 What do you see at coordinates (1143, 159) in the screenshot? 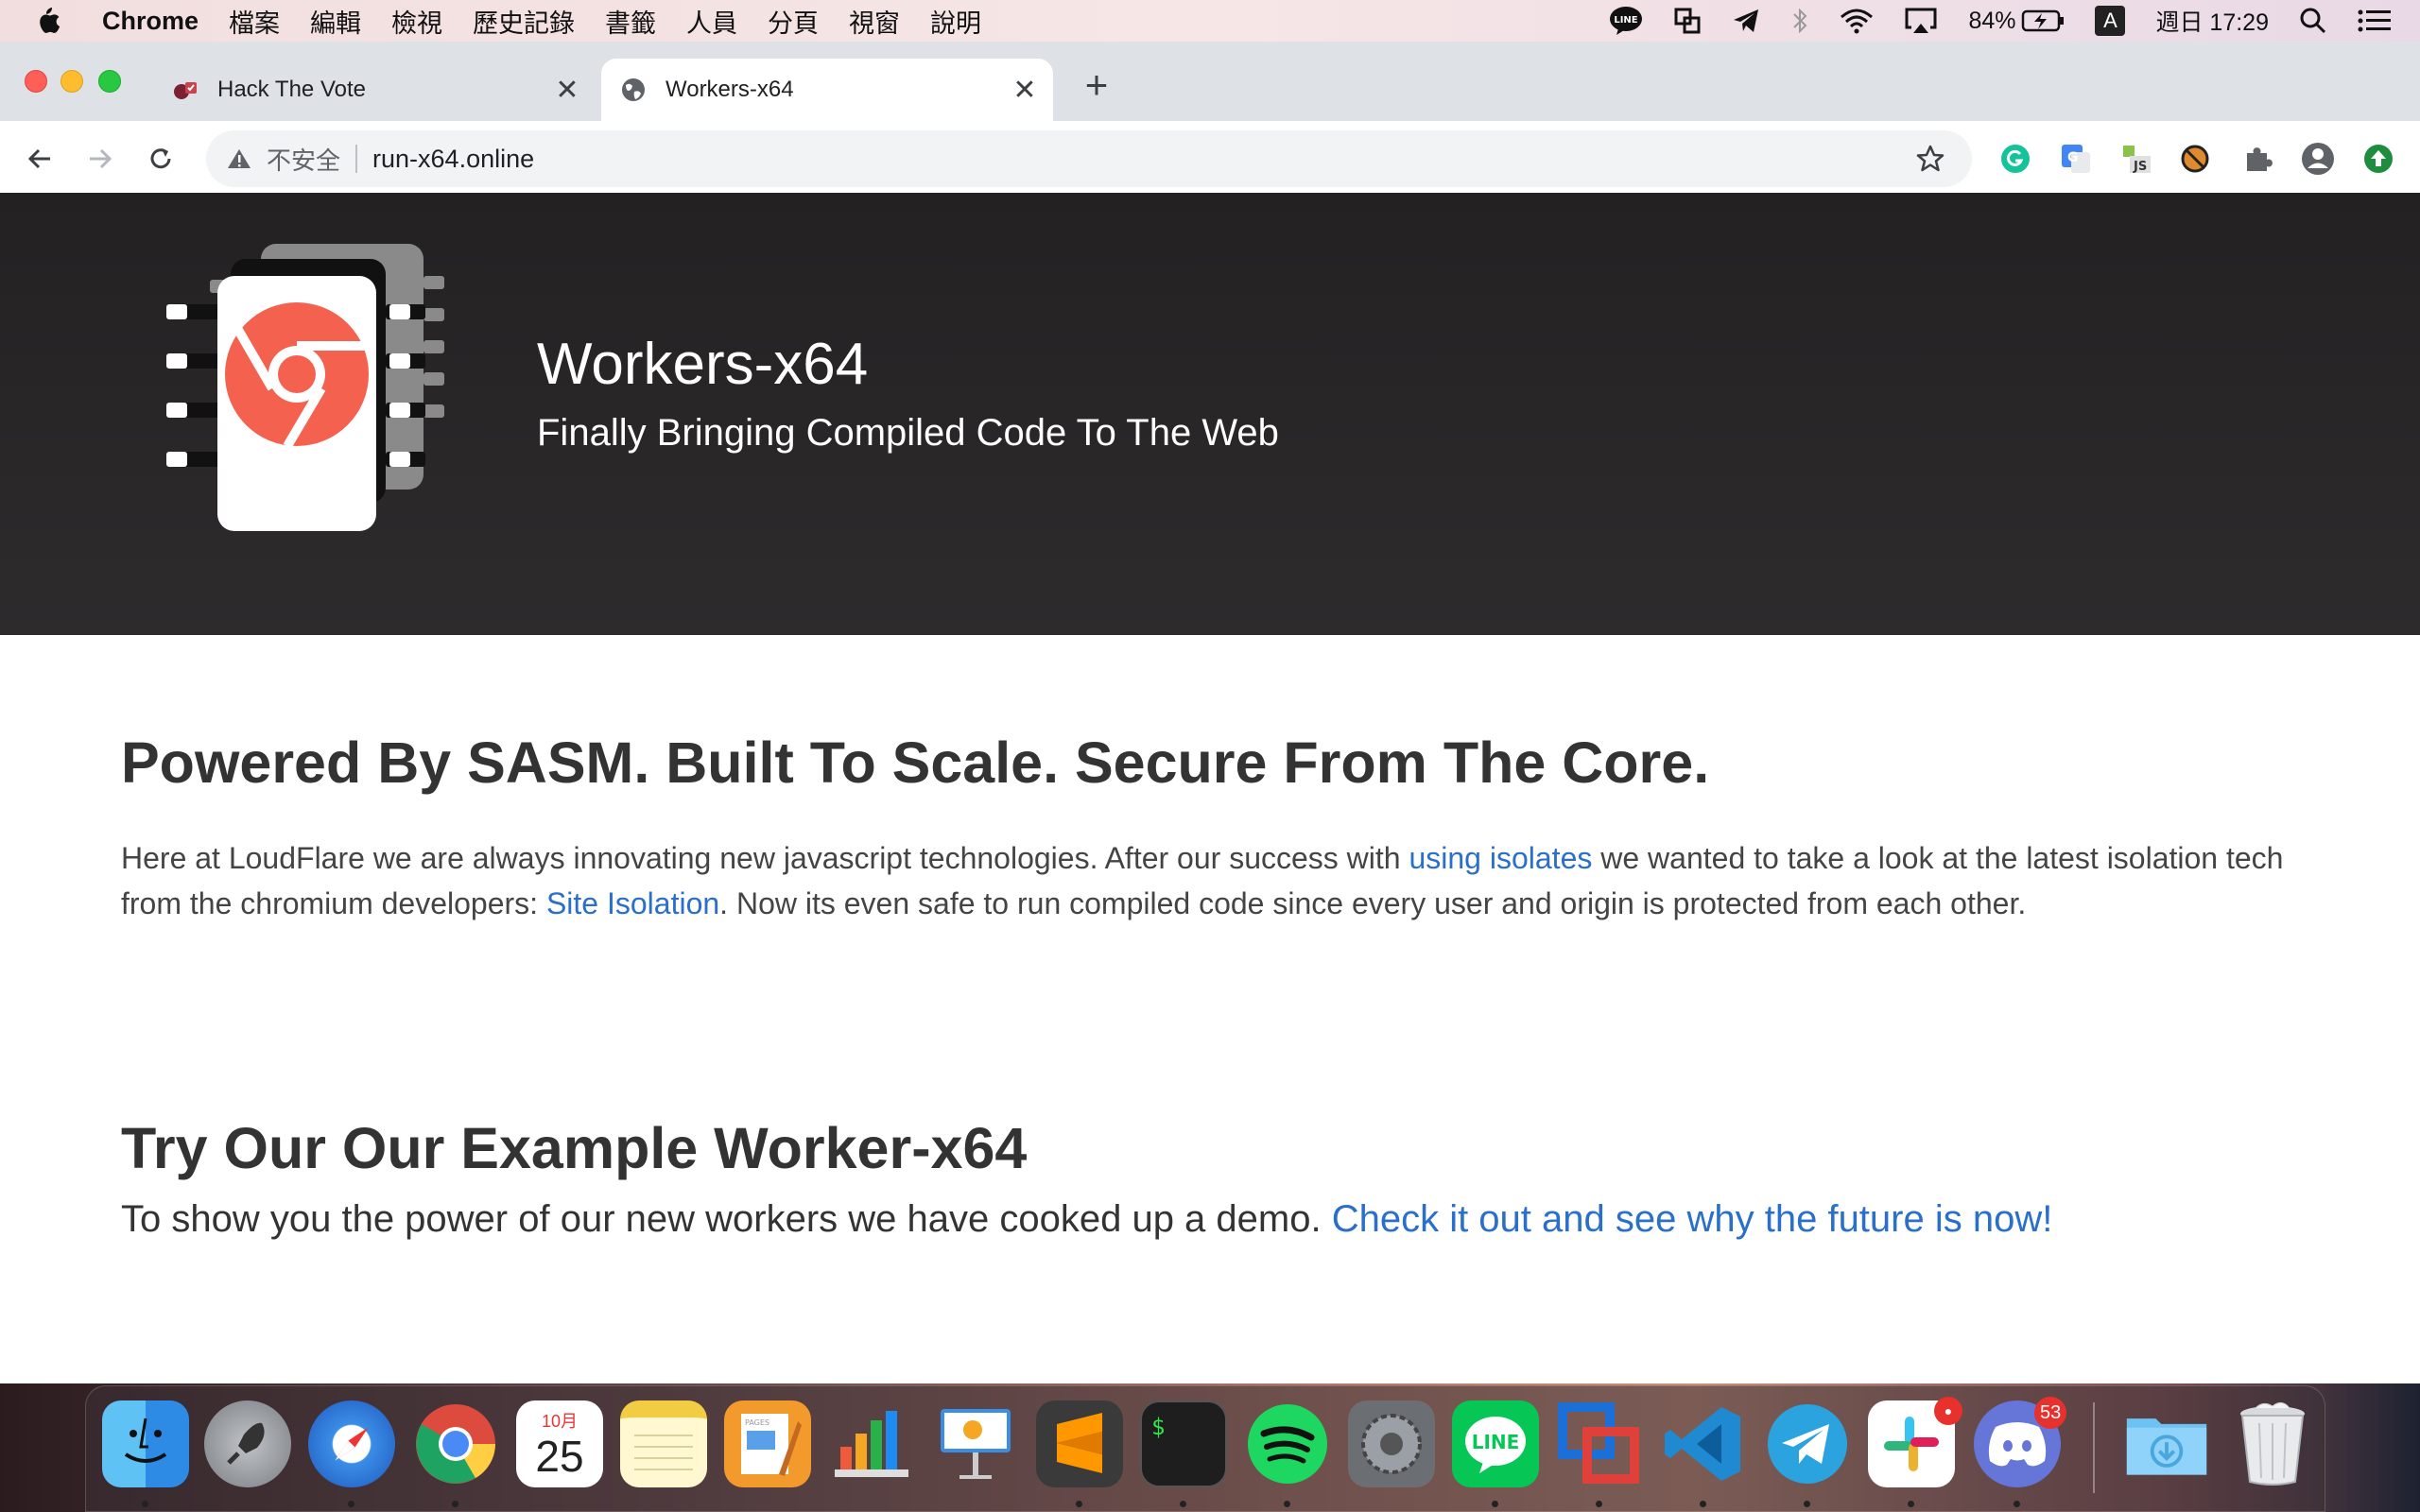
I see `url-text: run-x64.online` at bounding box center [1143, 159].